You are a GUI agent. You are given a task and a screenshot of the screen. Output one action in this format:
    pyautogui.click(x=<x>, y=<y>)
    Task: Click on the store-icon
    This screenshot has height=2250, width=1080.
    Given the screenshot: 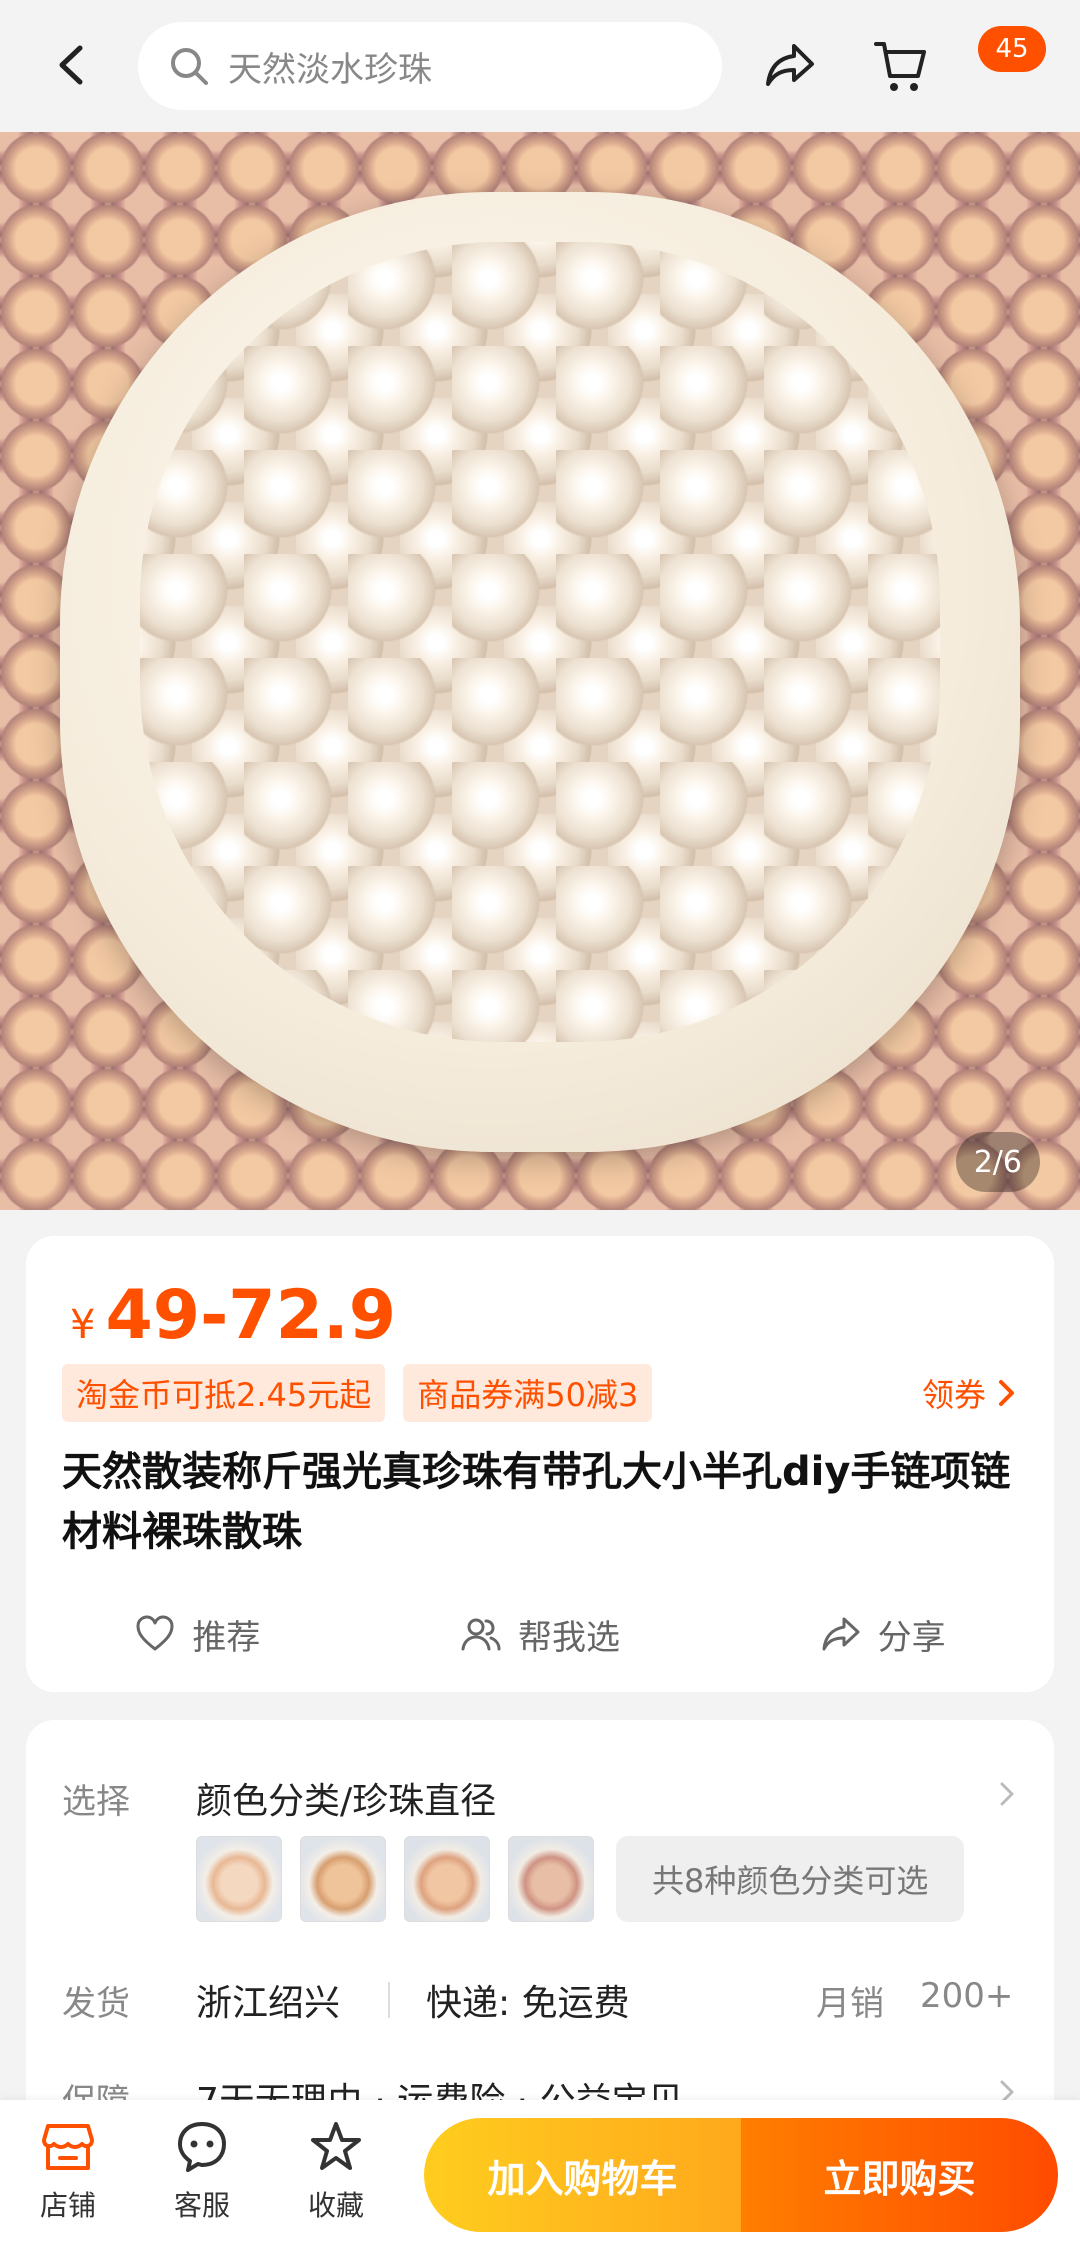 What is the action you would take?
    pyautogui.click(x=68, y=2147)
    